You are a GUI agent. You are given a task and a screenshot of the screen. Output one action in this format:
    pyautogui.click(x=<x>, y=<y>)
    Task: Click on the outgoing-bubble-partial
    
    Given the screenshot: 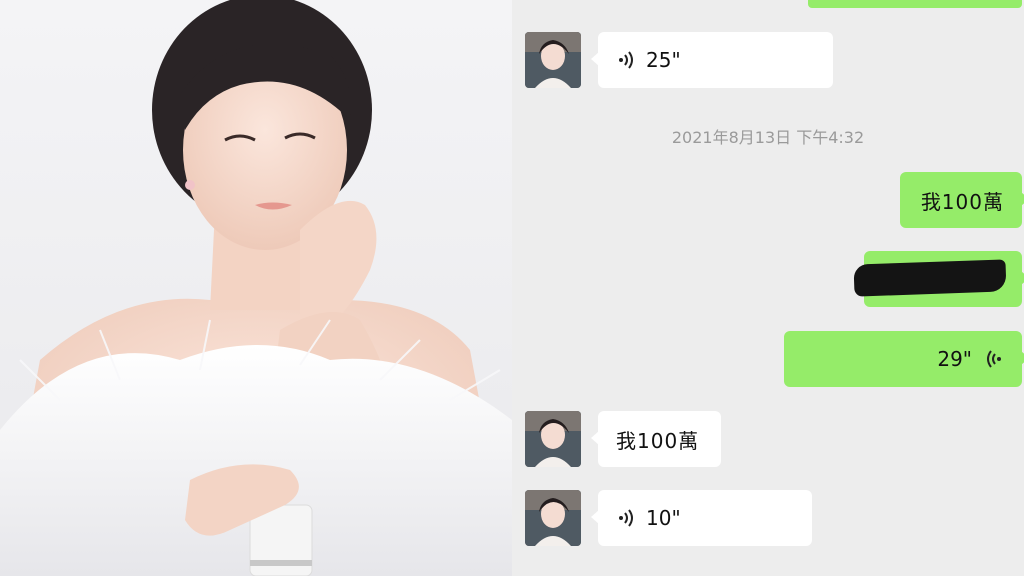 What is the action you would take?
    pyautogui.click(x=915, y=4)
    